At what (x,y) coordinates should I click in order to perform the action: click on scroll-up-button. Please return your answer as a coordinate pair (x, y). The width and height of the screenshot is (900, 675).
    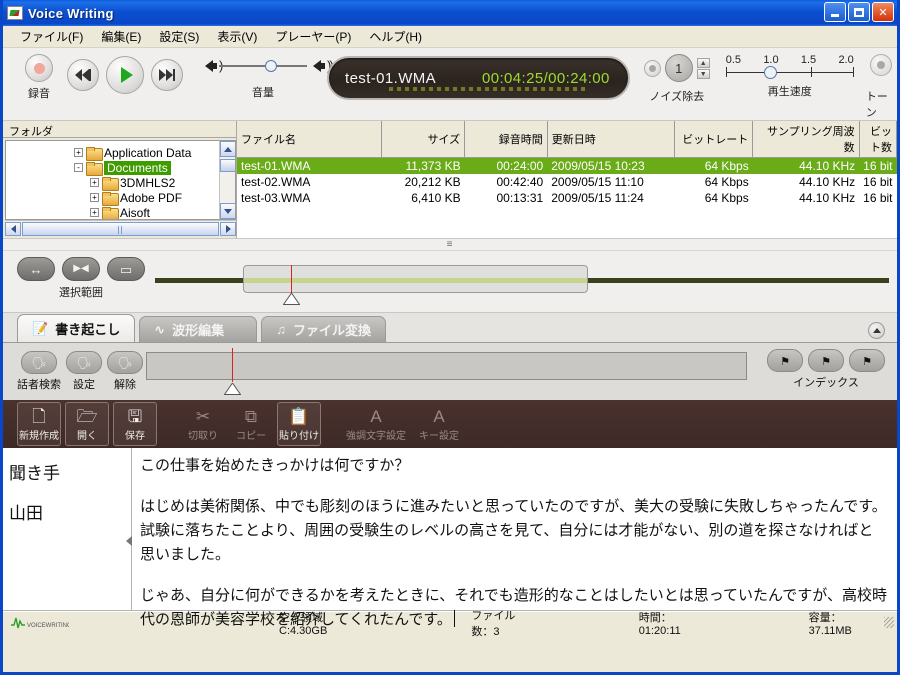
    Looking at the image, I should click on (227, 149).